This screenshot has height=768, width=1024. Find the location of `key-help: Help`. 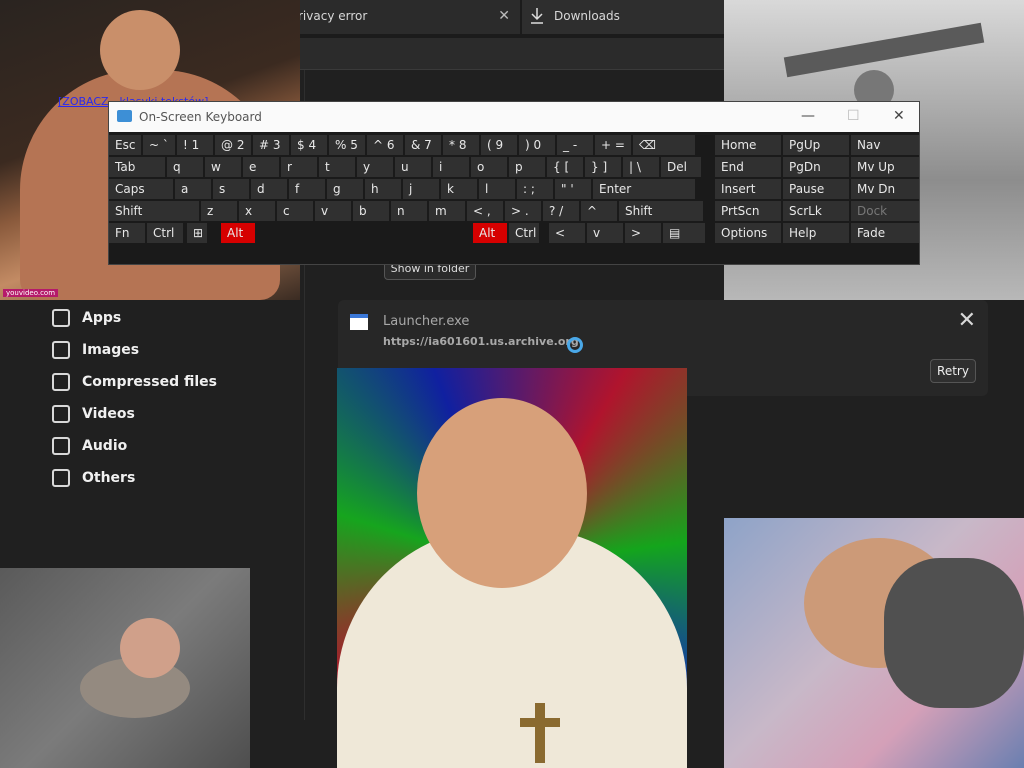

key-help: Help is located at coordinates (816, 233).